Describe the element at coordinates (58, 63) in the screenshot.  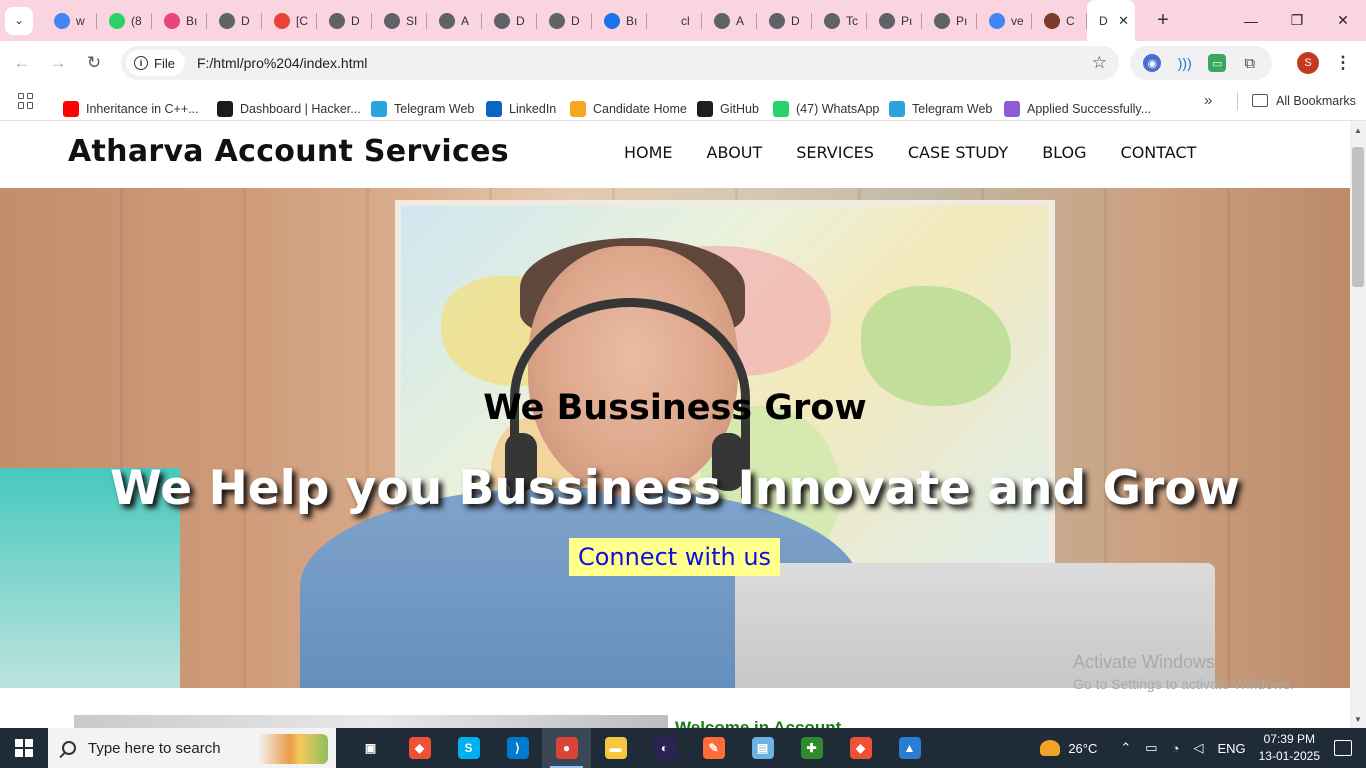
I see `forward-button: →` at that location.